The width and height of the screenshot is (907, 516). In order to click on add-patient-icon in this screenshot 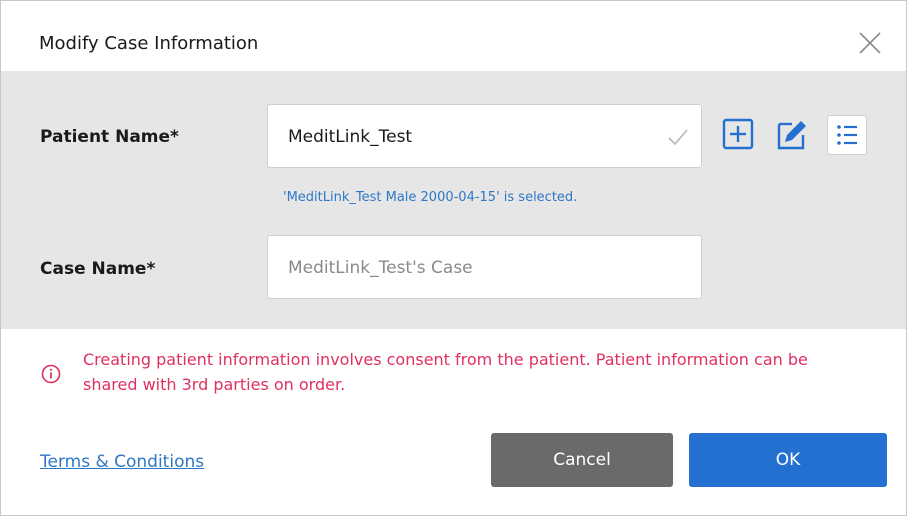, I will do `click(738, 134)`.